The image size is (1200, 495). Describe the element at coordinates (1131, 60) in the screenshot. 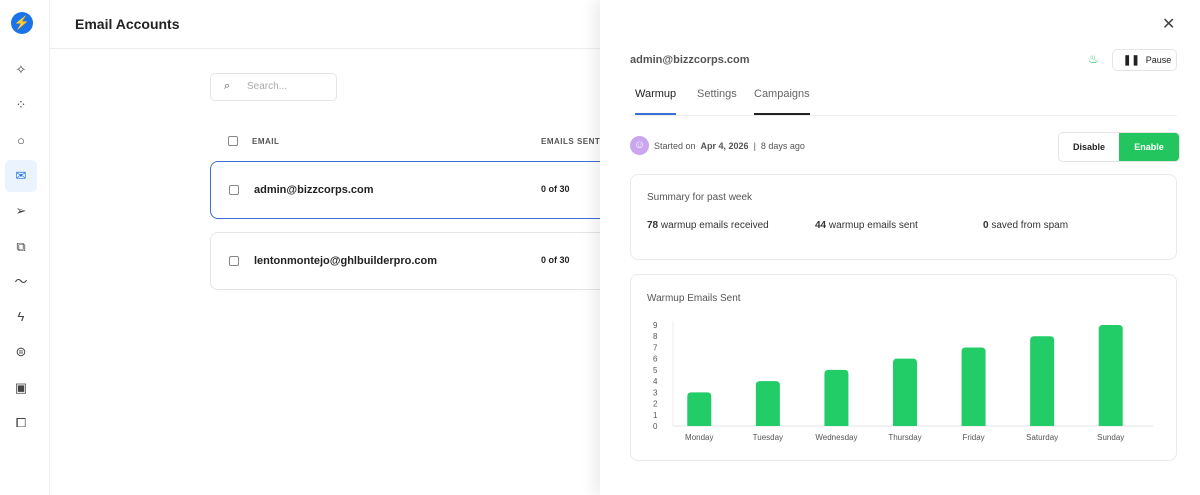

I see `pause-icon: ❚❚` at that location.